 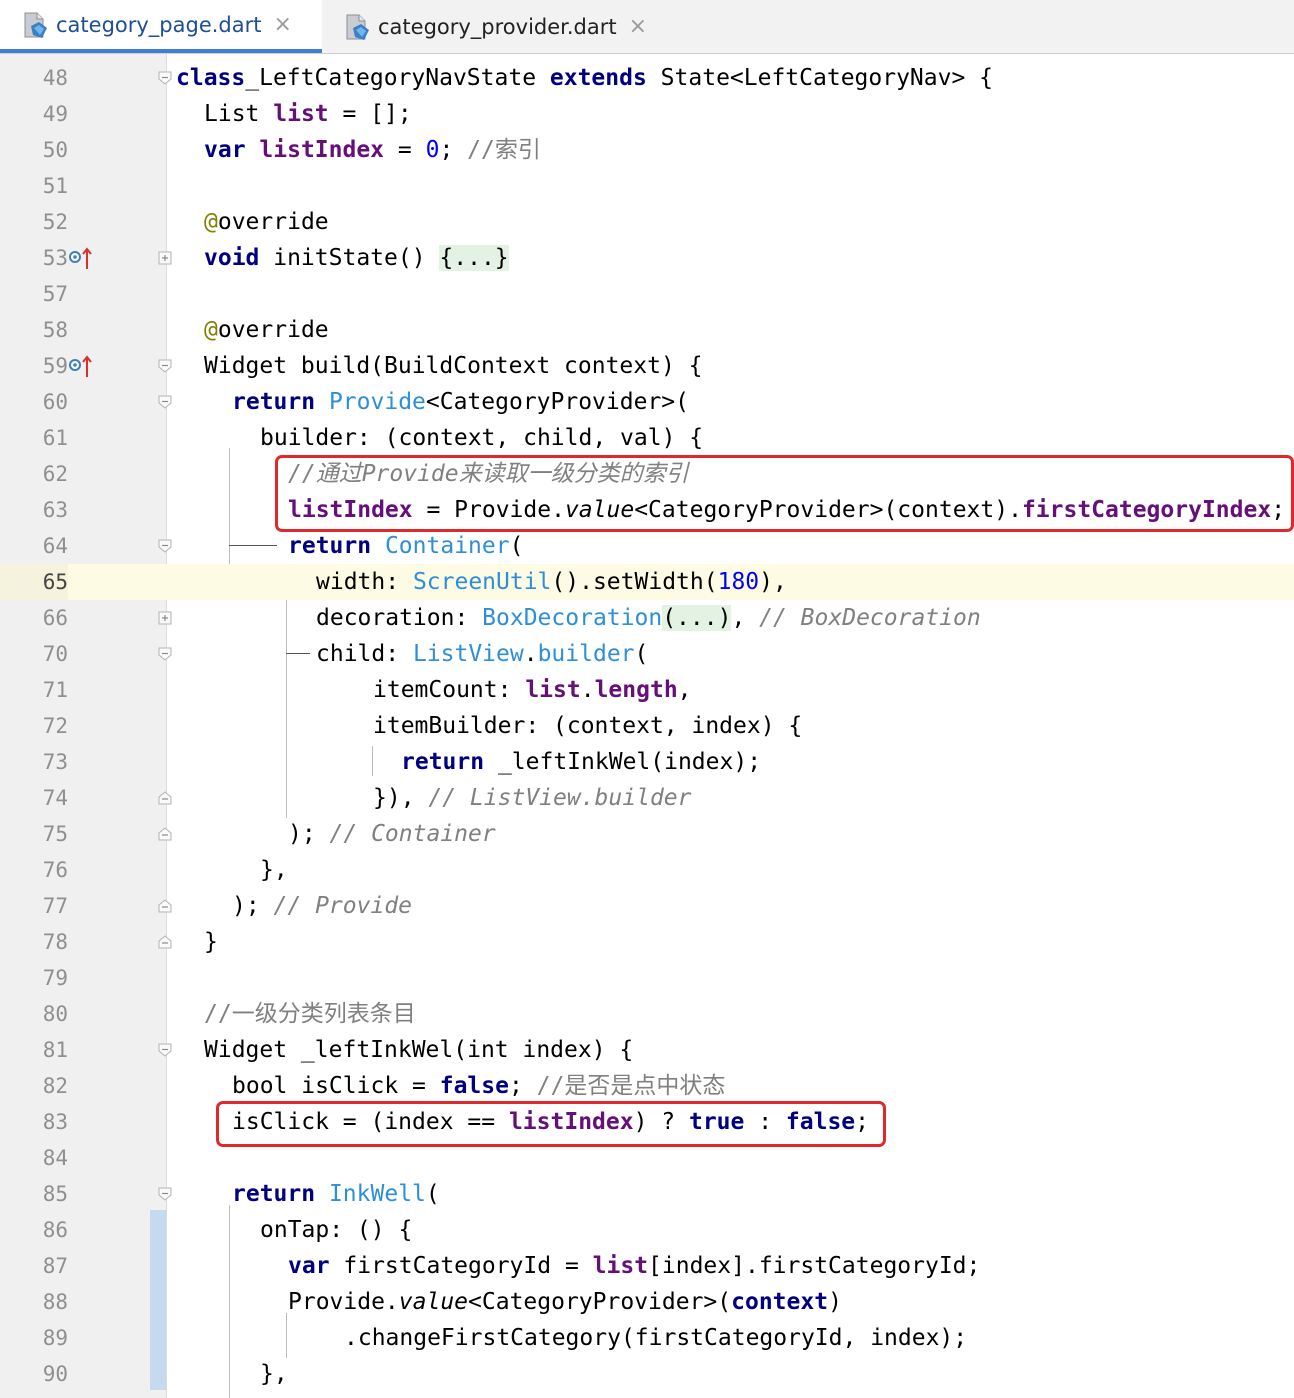 I want to click on line-number: 83, so click(x=55, y=1122).